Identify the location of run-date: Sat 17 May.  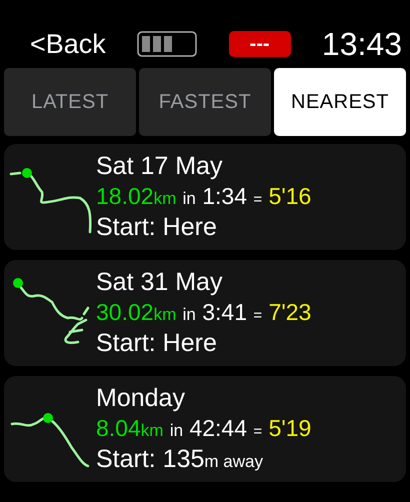
(160, 166).